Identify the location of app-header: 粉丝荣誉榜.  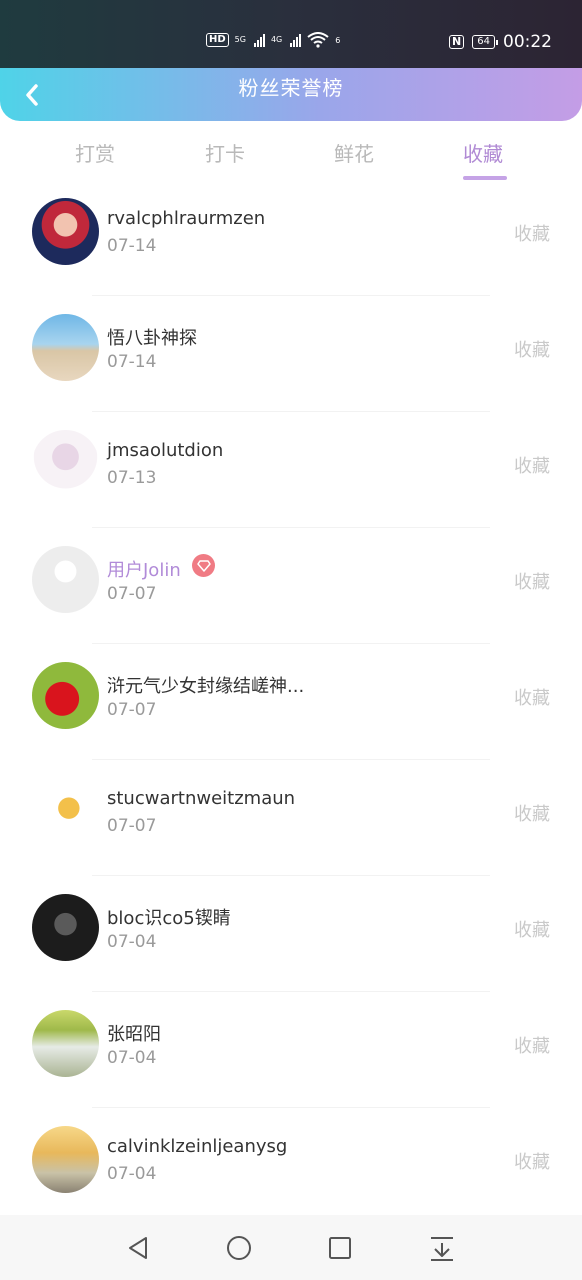
(291, 94).